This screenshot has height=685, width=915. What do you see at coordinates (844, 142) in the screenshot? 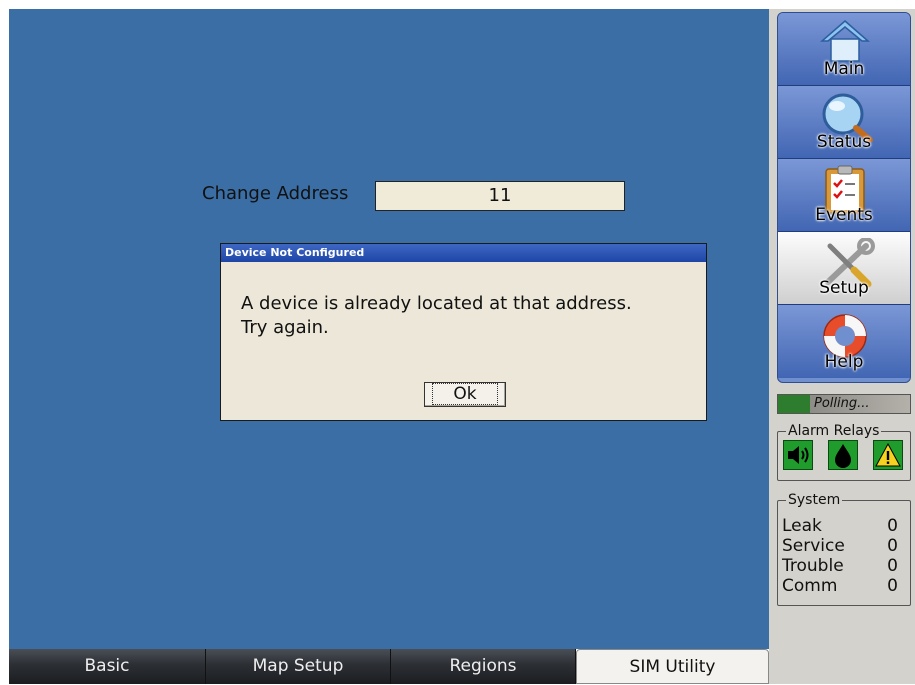
I see `nav-status-label: Status` at bounding box center [844, 142].